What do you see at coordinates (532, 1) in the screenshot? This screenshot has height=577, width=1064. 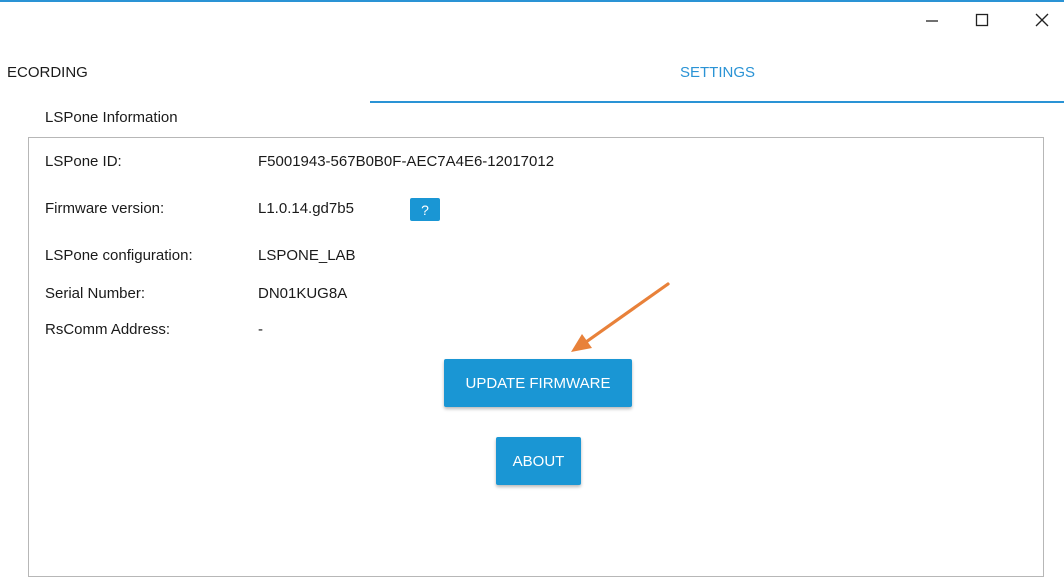 I see `window-top-accent-line` at bounding box center [532, 1].